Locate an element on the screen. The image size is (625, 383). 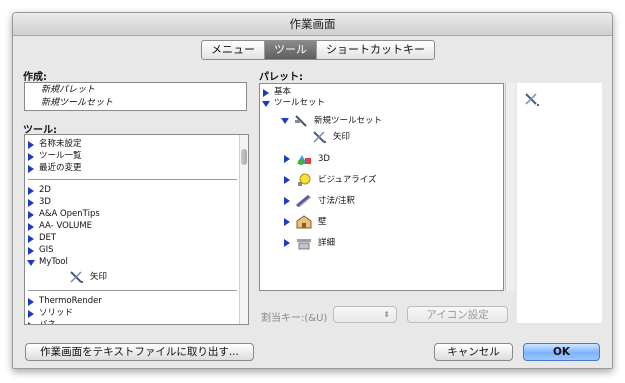
tool-preview-panel is located at coordinates (559, 203).